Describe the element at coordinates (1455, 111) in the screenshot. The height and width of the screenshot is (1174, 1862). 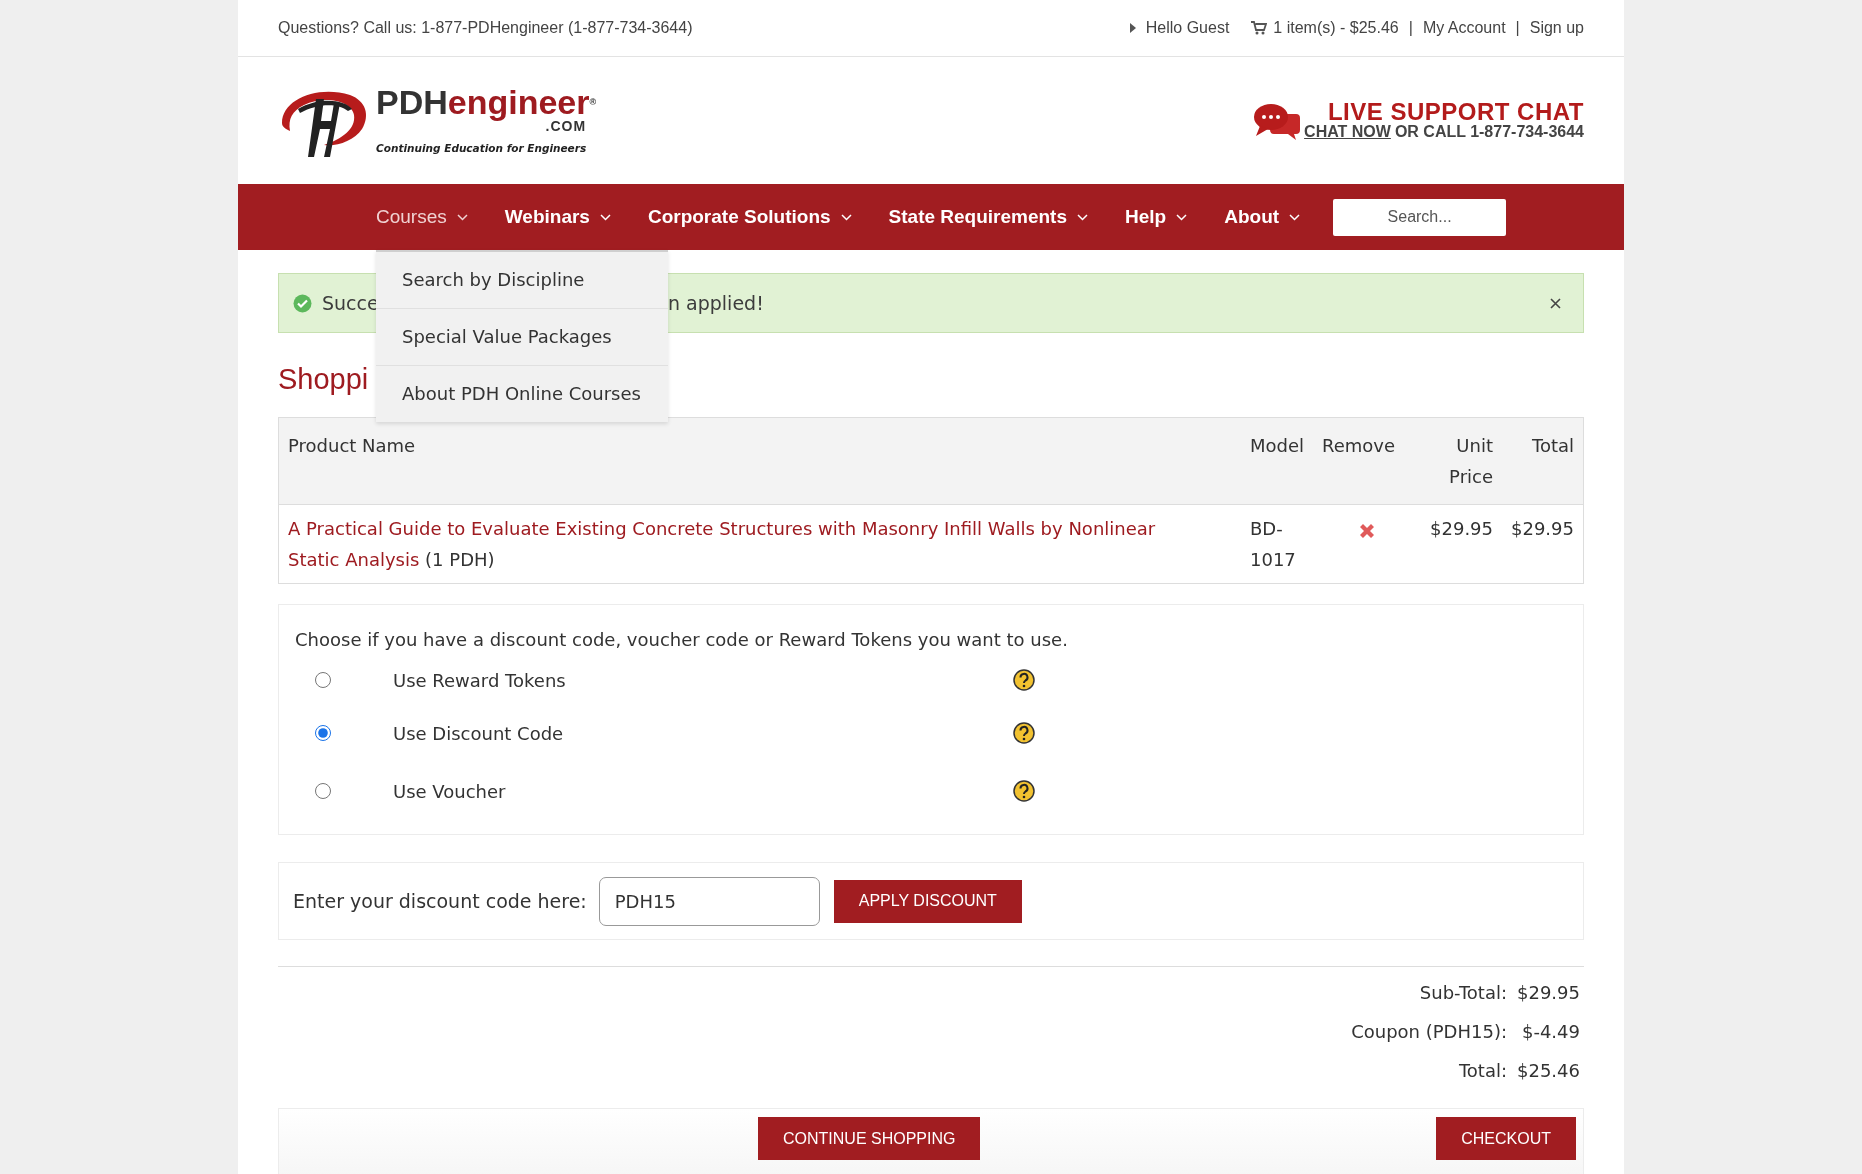
I see `live-chat-title: LIVE SUPPORT CHAT` at that location.